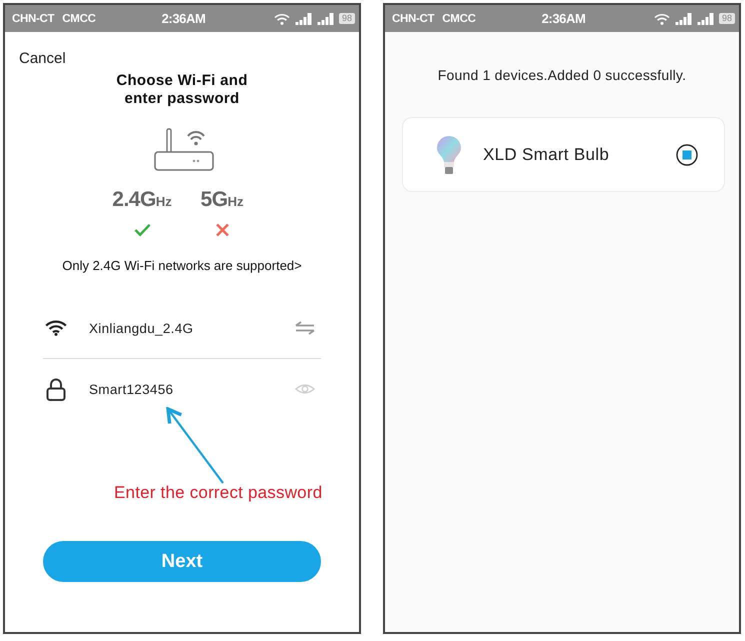 This screenshot has width=745, height=641. I want to click on network-name: Xinliangdu_2.4G, so click(192, 328).